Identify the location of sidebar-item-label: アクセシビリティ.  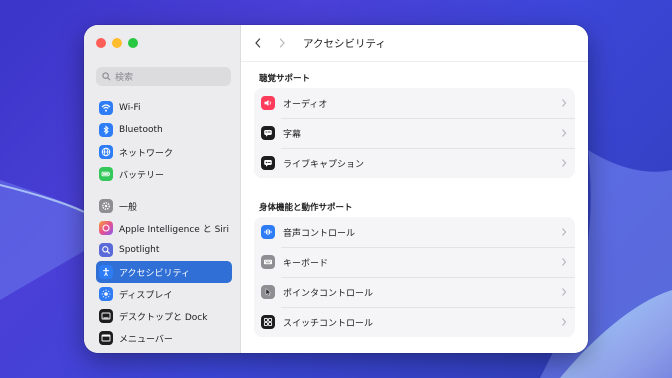
(155, 273).